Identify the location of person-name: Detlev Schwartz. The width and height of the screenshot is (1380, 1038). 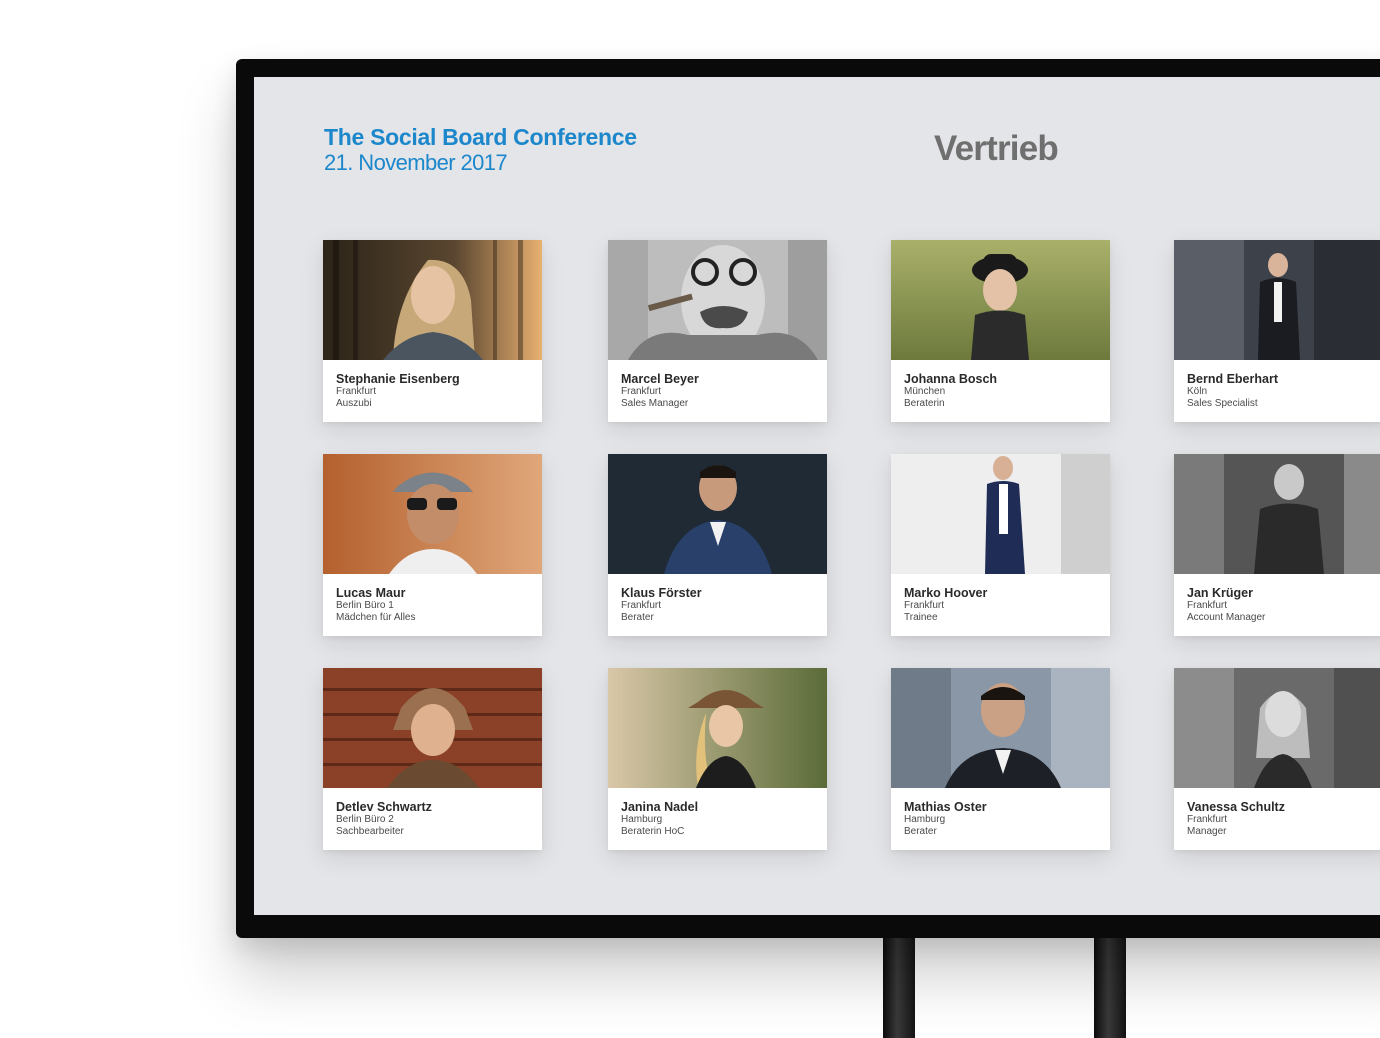
(384, 807).